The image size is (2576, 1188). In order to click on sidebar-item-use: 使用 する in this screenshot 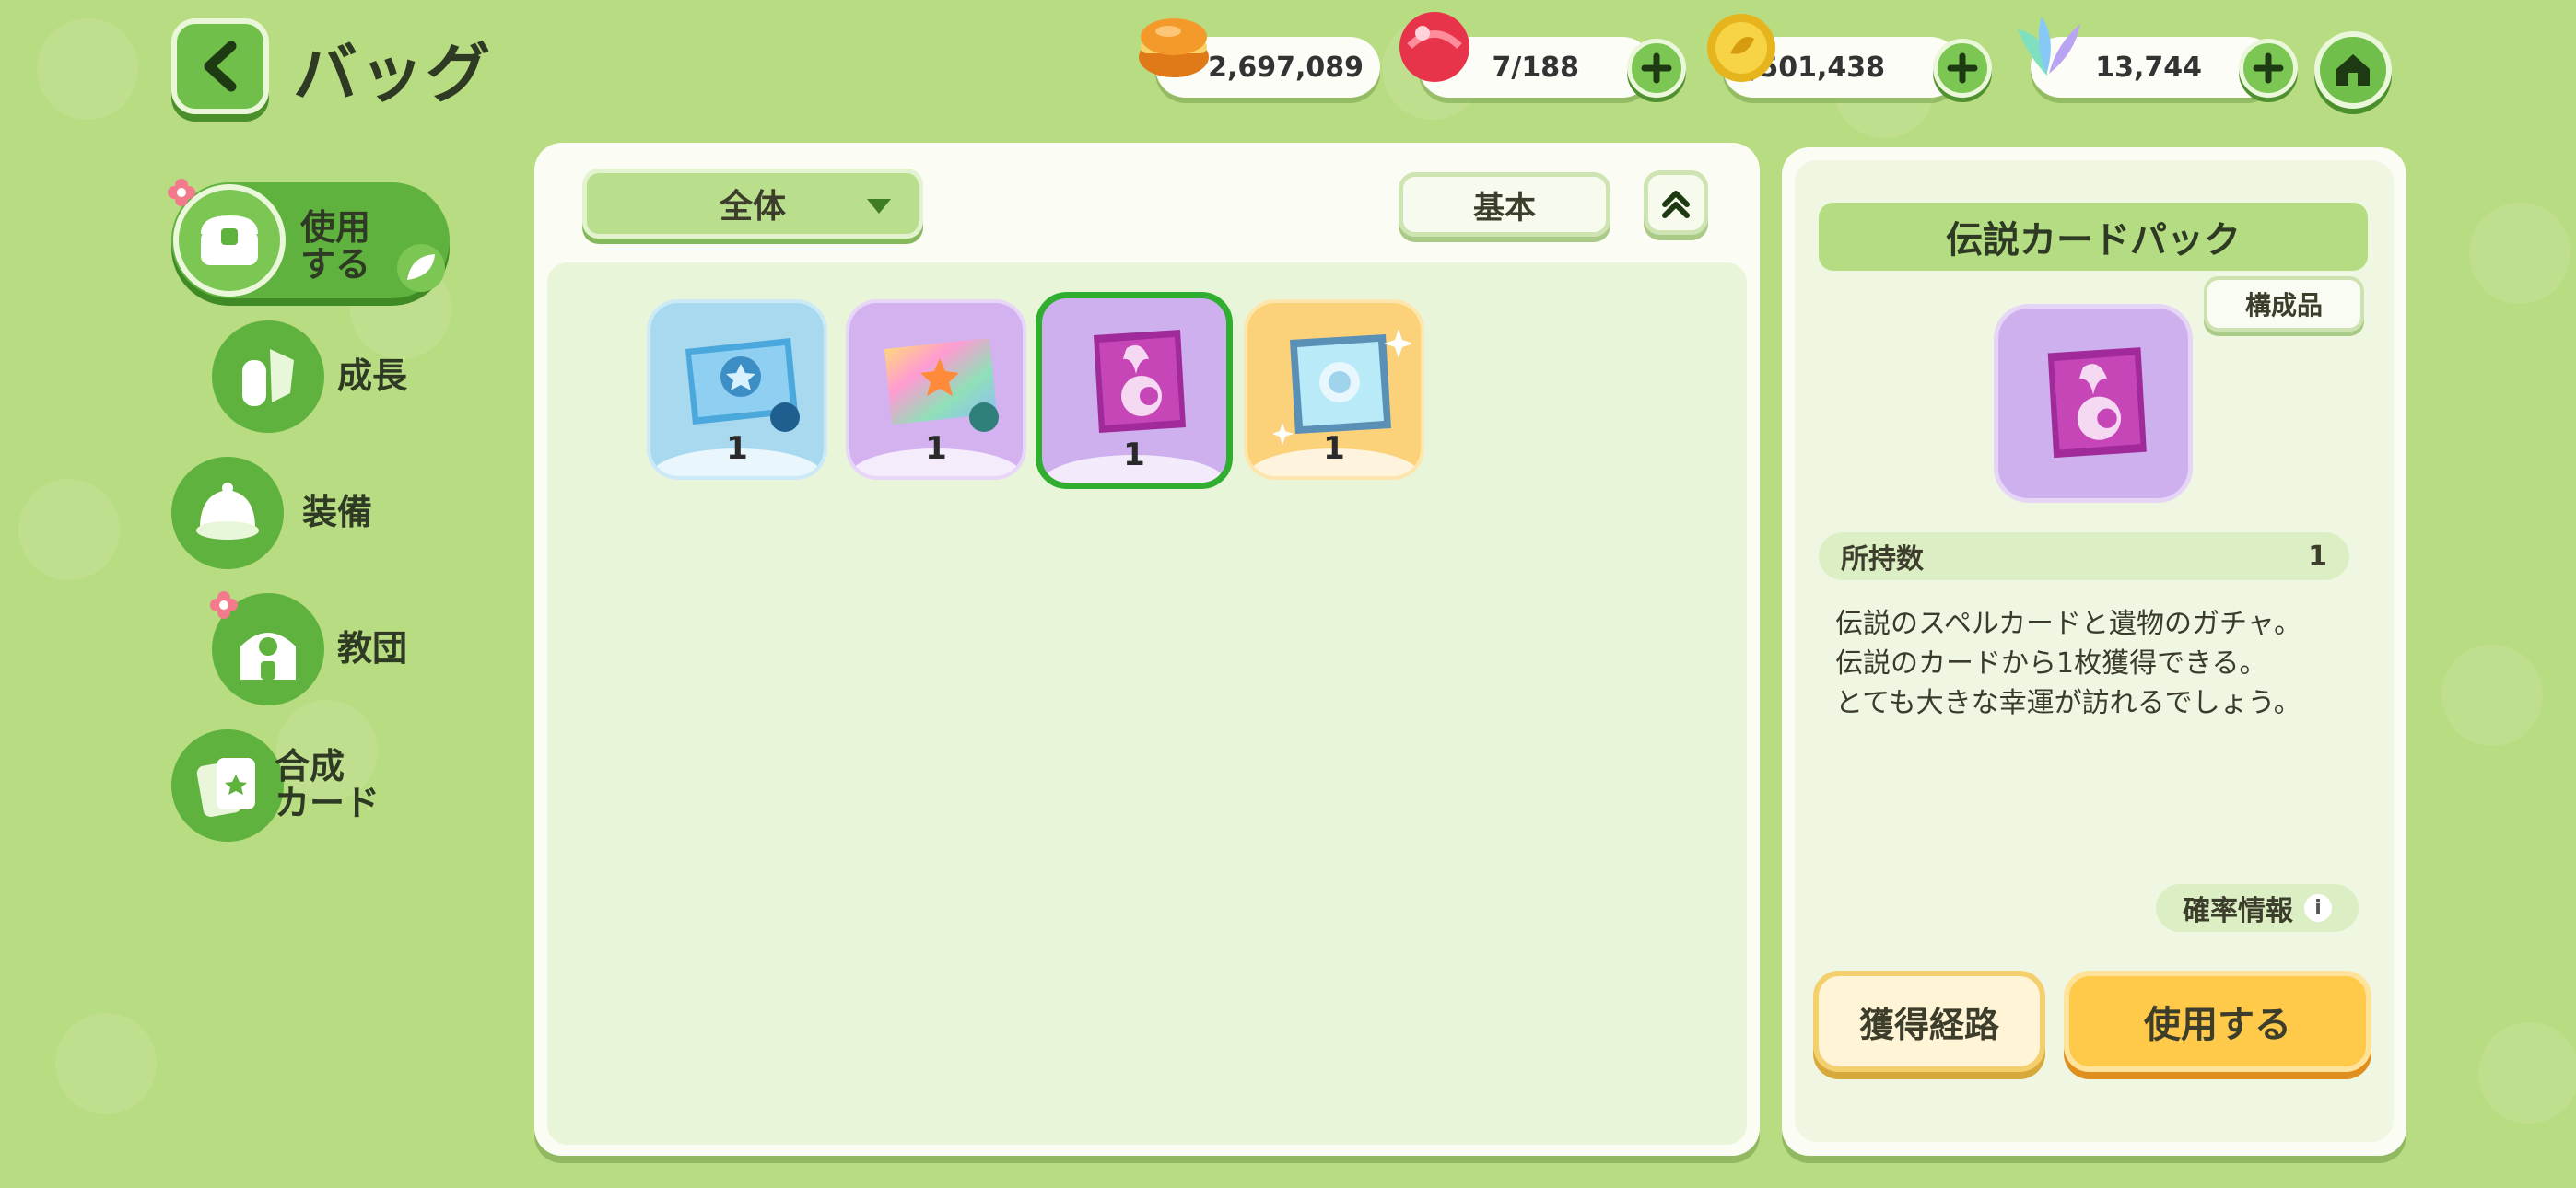, I will do `click(310, 240)`.